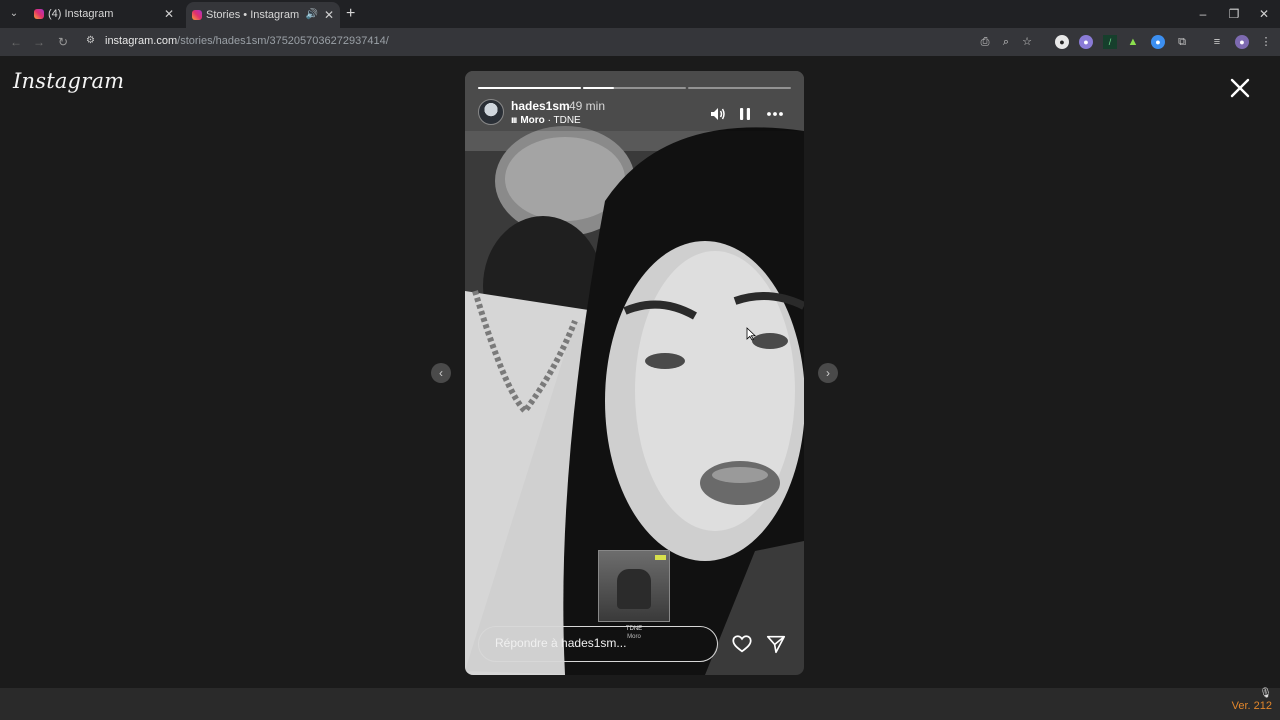 This screenshot has height=720, width=1280. What do you see at coordinates (532, 120) in the screenshot?
I see `song-title: Moro` at bounding box center [532, 120].